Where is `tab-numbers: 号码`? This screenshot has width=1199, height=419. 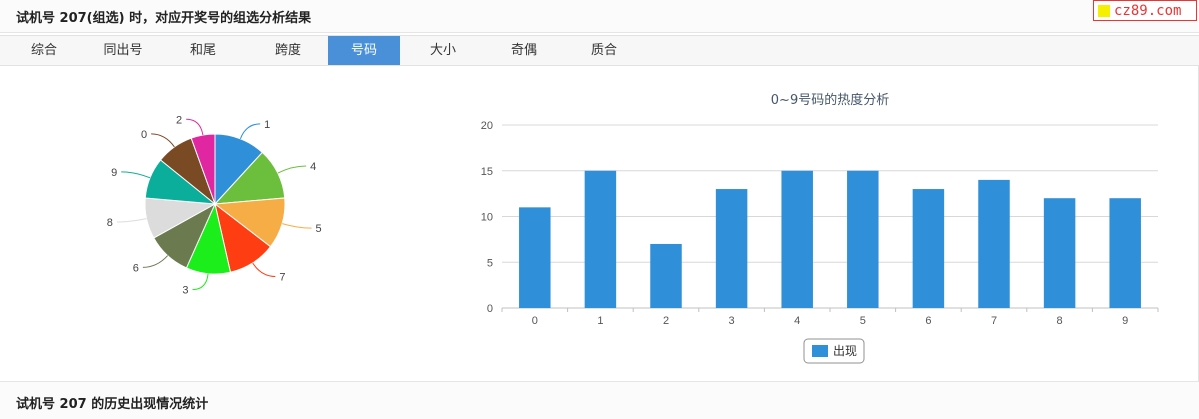 tab-numbers: 号码 is located at coordinates (364, 50).